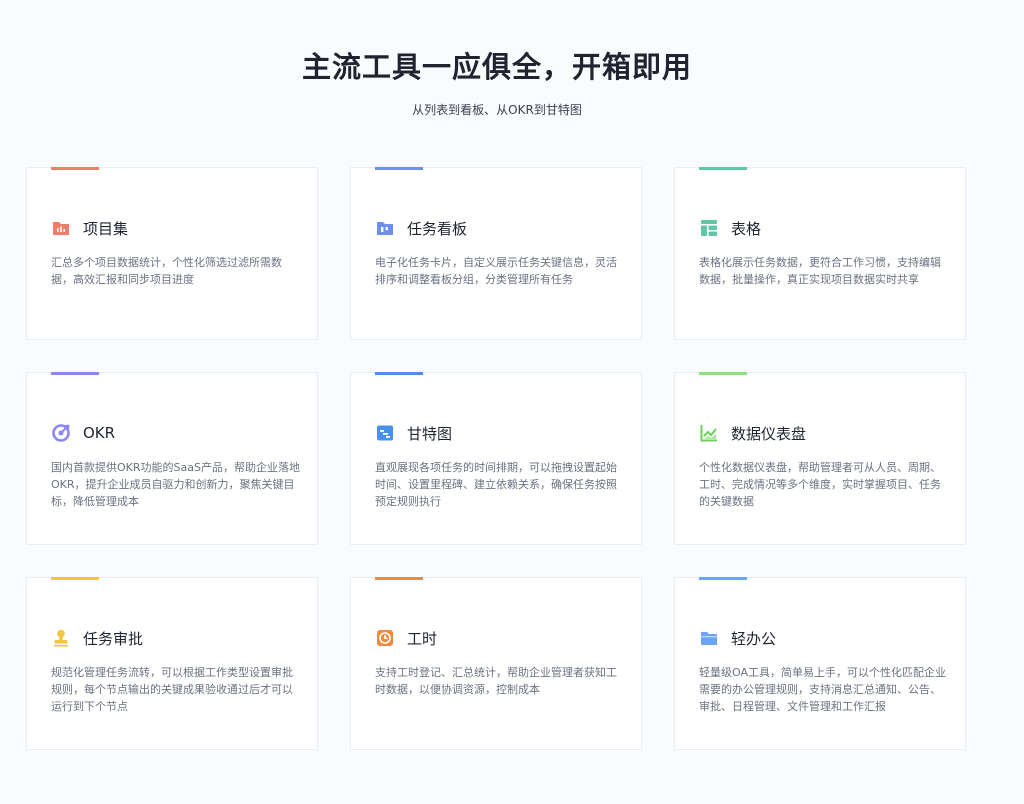  Describe the element at coordinates (385, 638) in the screenshot. I see `clock-icon` at that location.